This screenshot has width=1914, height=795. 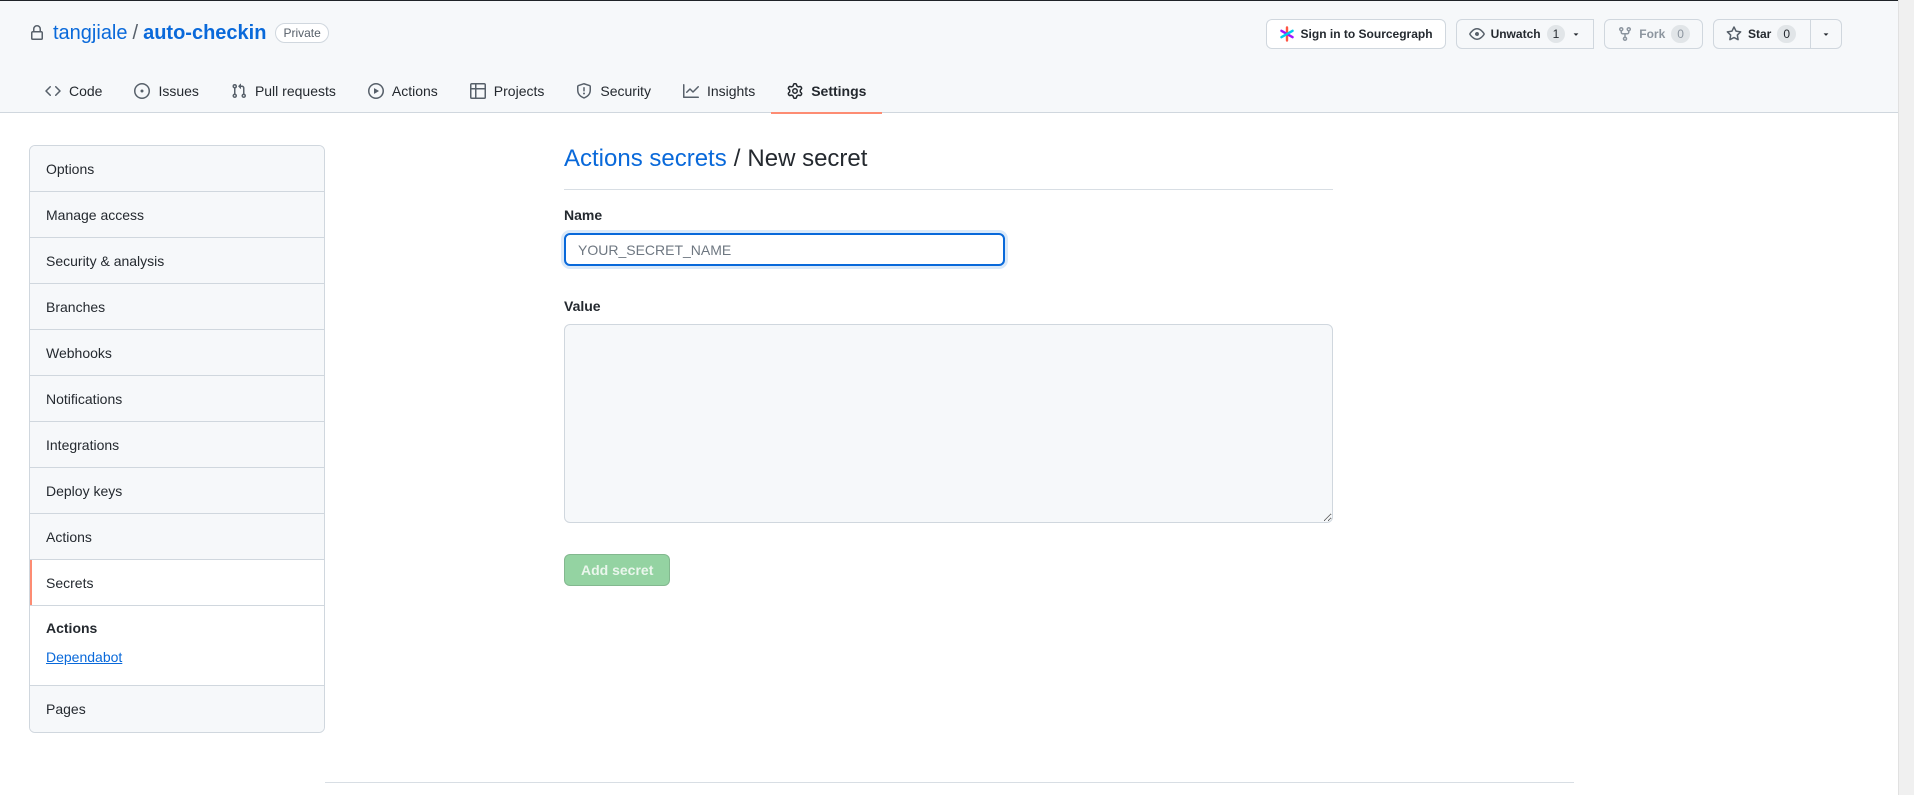 I want to click on fork-label: Fork, so click(x=1652, y=34).